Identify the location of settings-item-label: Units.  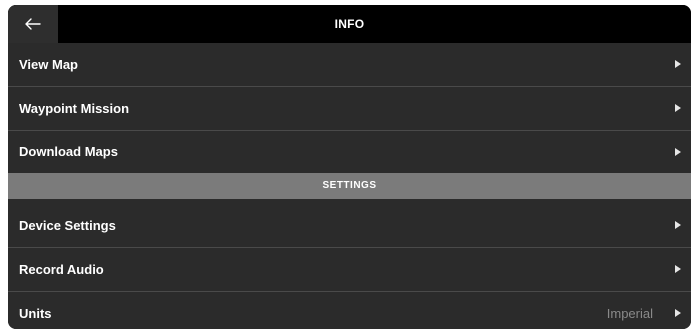
(35, 313).